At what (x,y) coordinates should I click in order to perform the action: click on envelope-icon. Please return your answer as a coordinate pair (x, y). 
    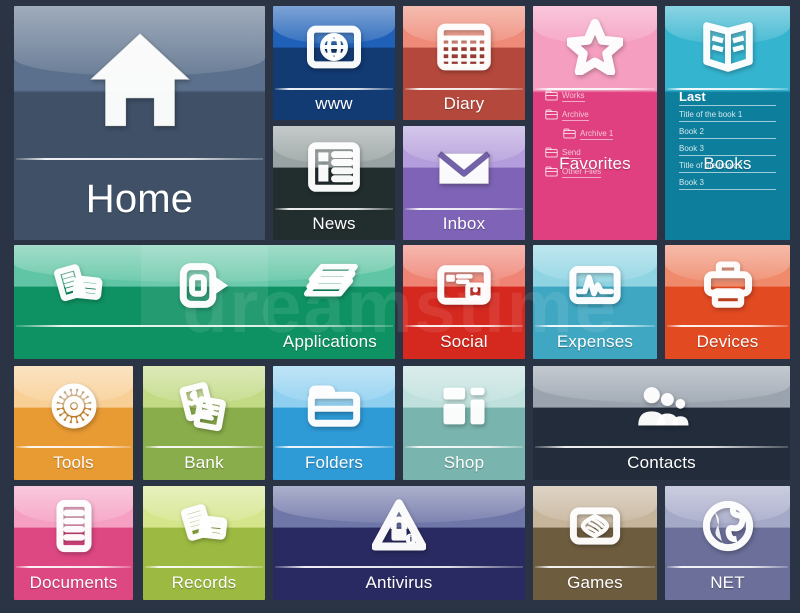
    Looking at the image, I should click on (464, 167).